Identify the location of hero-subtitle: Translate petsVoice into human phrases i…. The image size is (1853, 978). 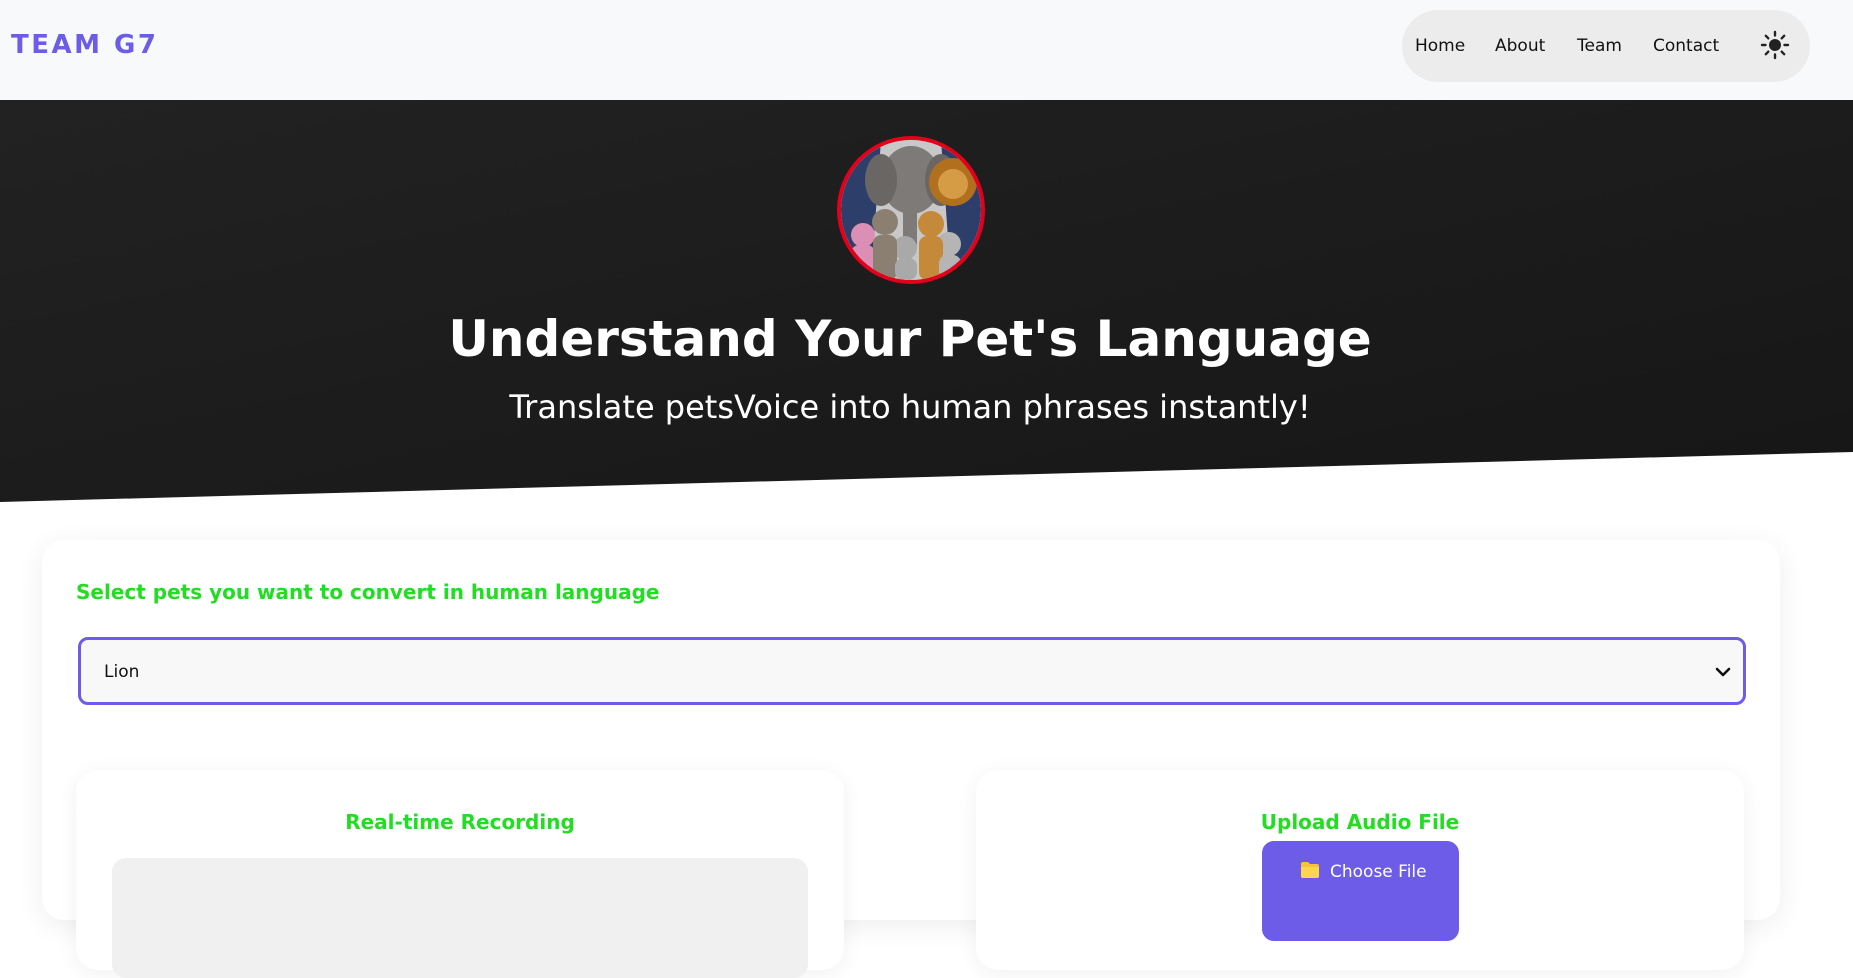
(910, 407).